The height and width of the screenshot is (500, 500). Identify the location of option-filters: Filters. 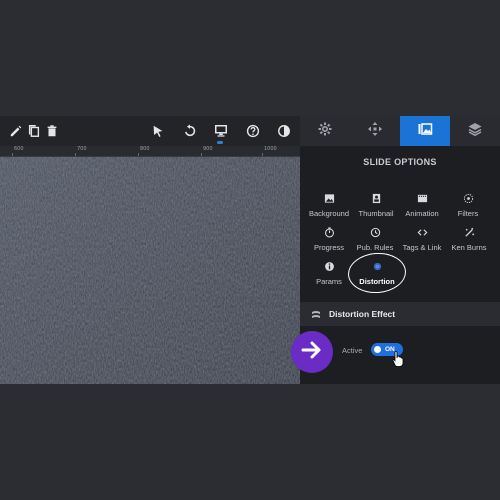
(468, 208).